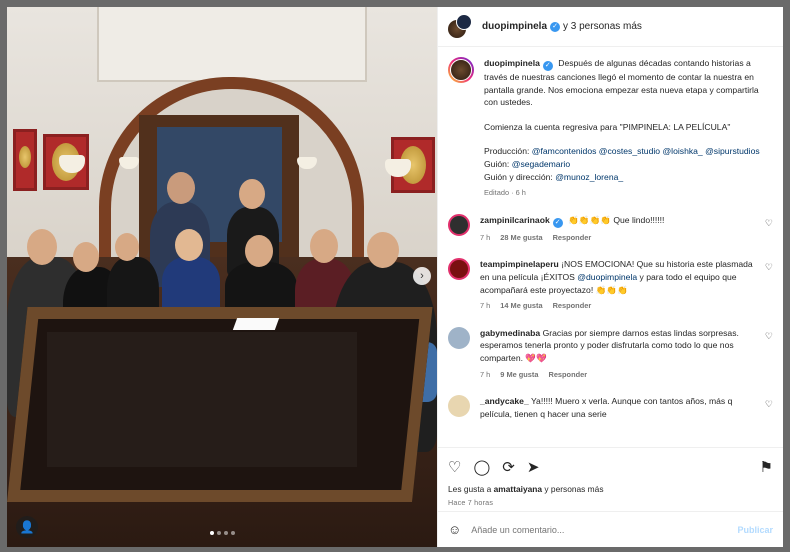 This screenshot has height=552, width=790. What do you see at coordinates (521, 305) in the screenshot?
I see `comment-likes: 14 Me gusta` at bounding box center [521, 305].